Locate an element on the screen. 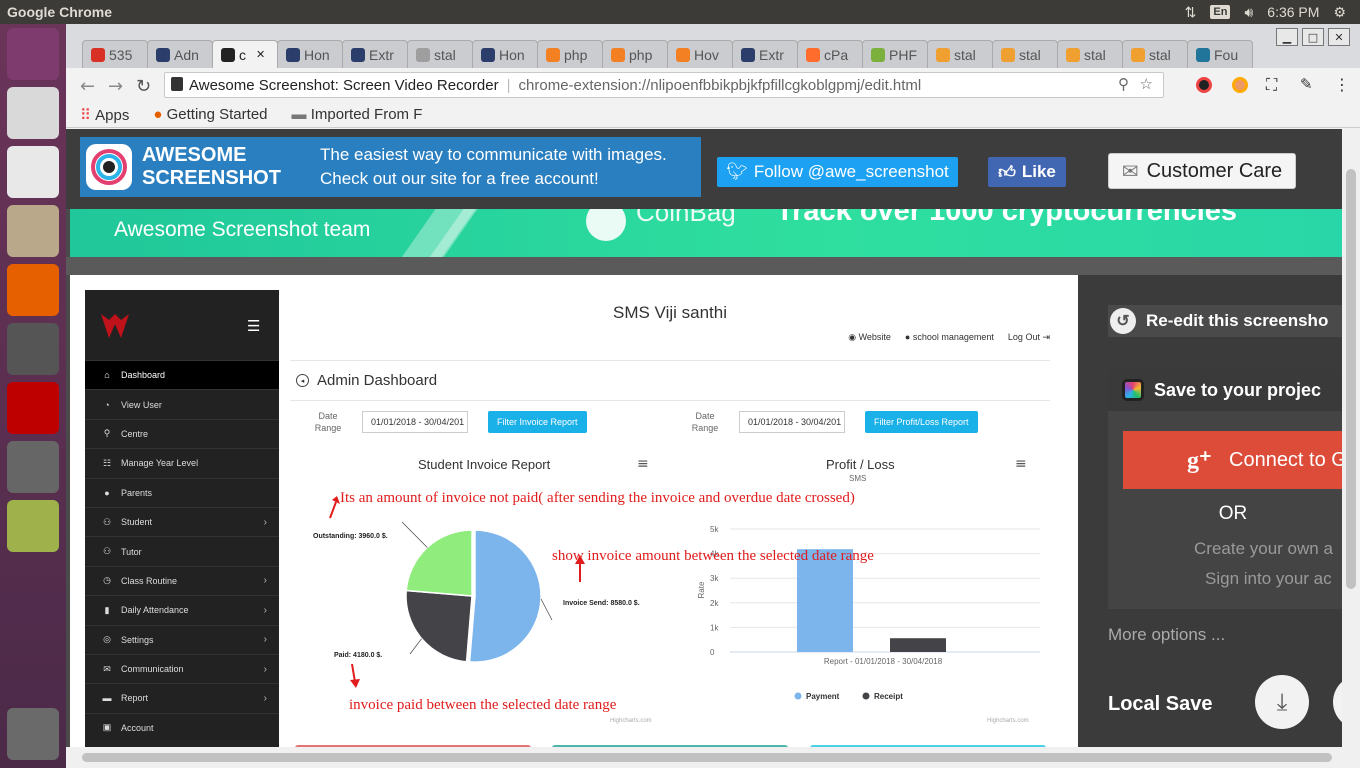  software-updater-icon is located at coordinates (33, 467).